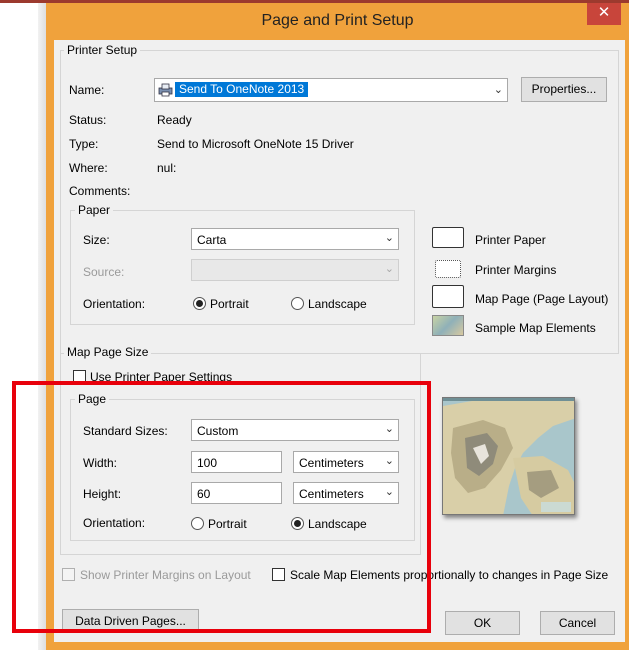  I want to click on paper-landscape-radio, so click(297, 303).